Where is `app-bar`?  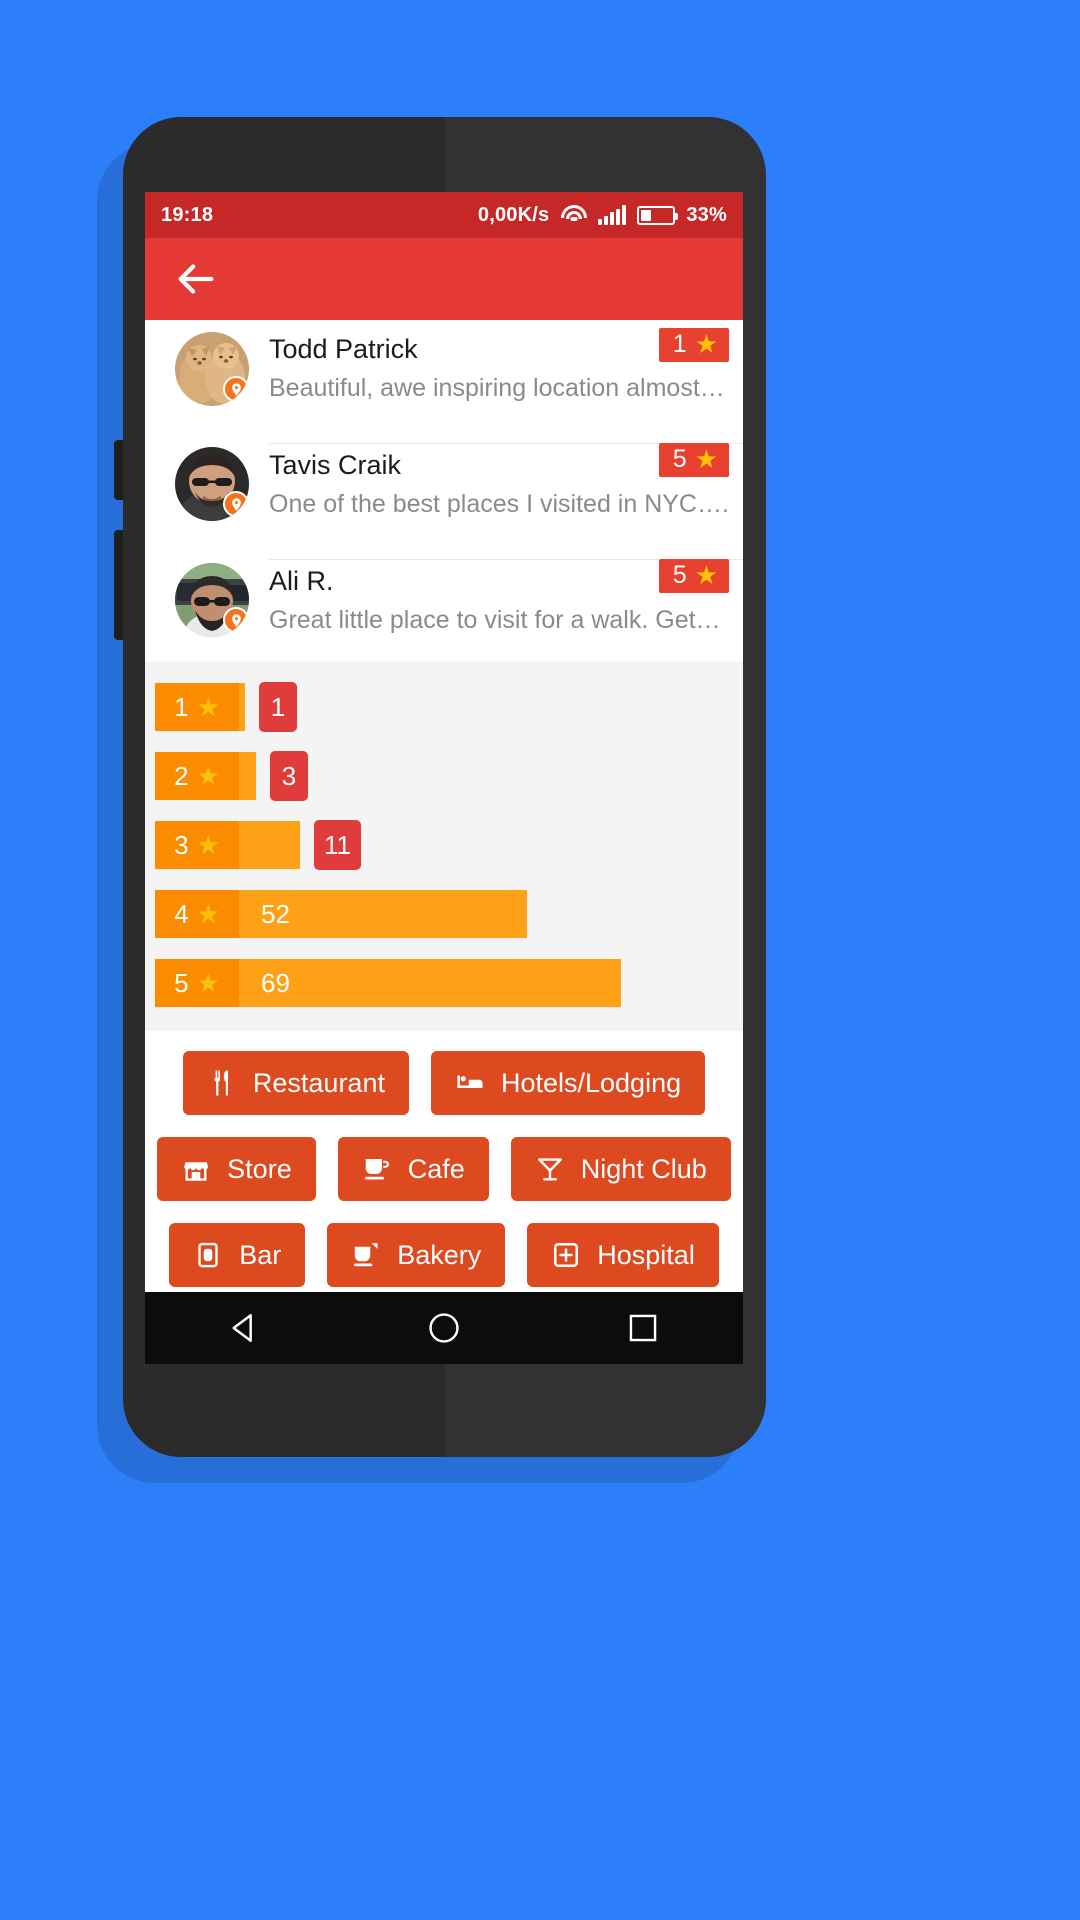
app-bar is located at coordinates (444, 279).